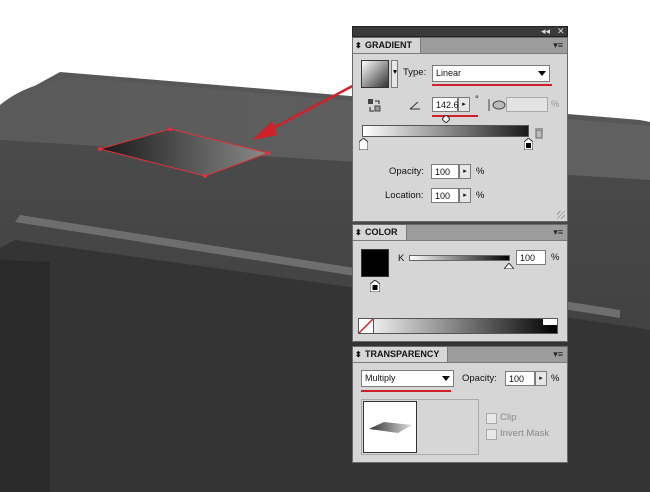 This screenshot has height=492, width=650. What do you see at coordinates (460, 31) in the screenshot?
I see `panel-dock-titlebar: ◂◂ ✕` at bounding box center [460, 31].